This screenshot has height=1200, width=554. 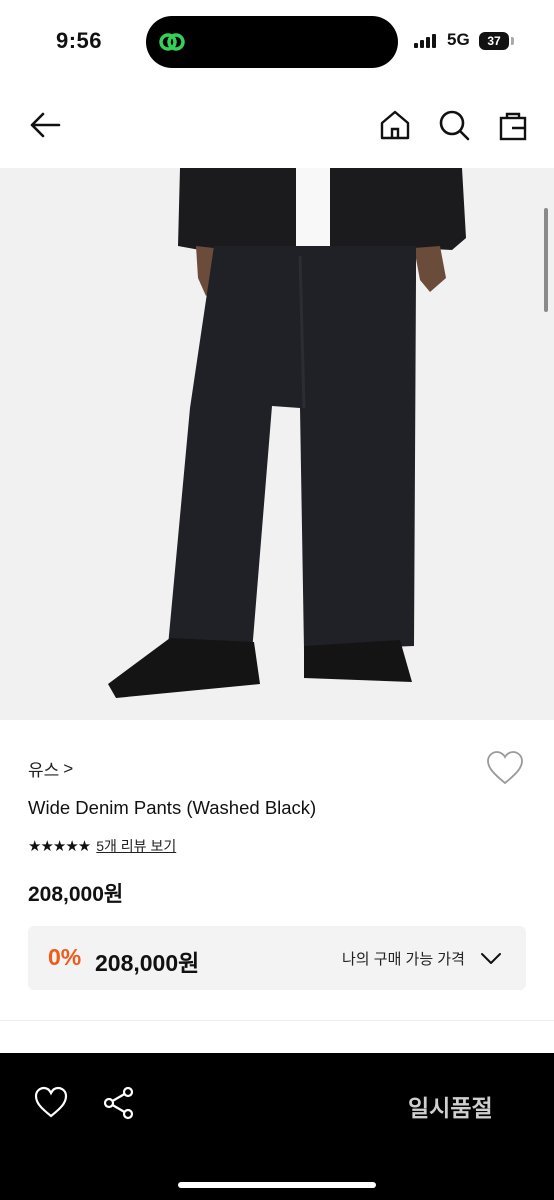 I want to click on section-divider, so click(x=277, y=1020).